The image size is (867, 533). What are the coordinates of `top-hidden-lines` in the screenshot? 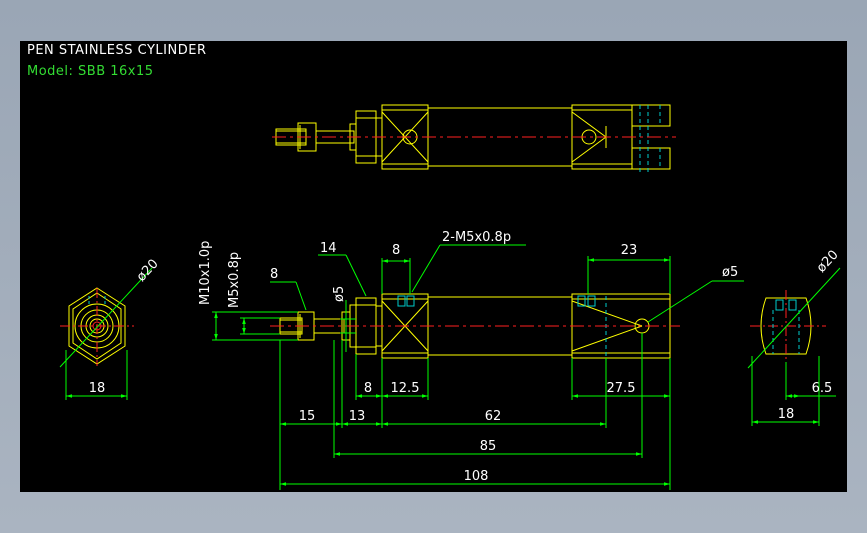 It's located at (650, 140).